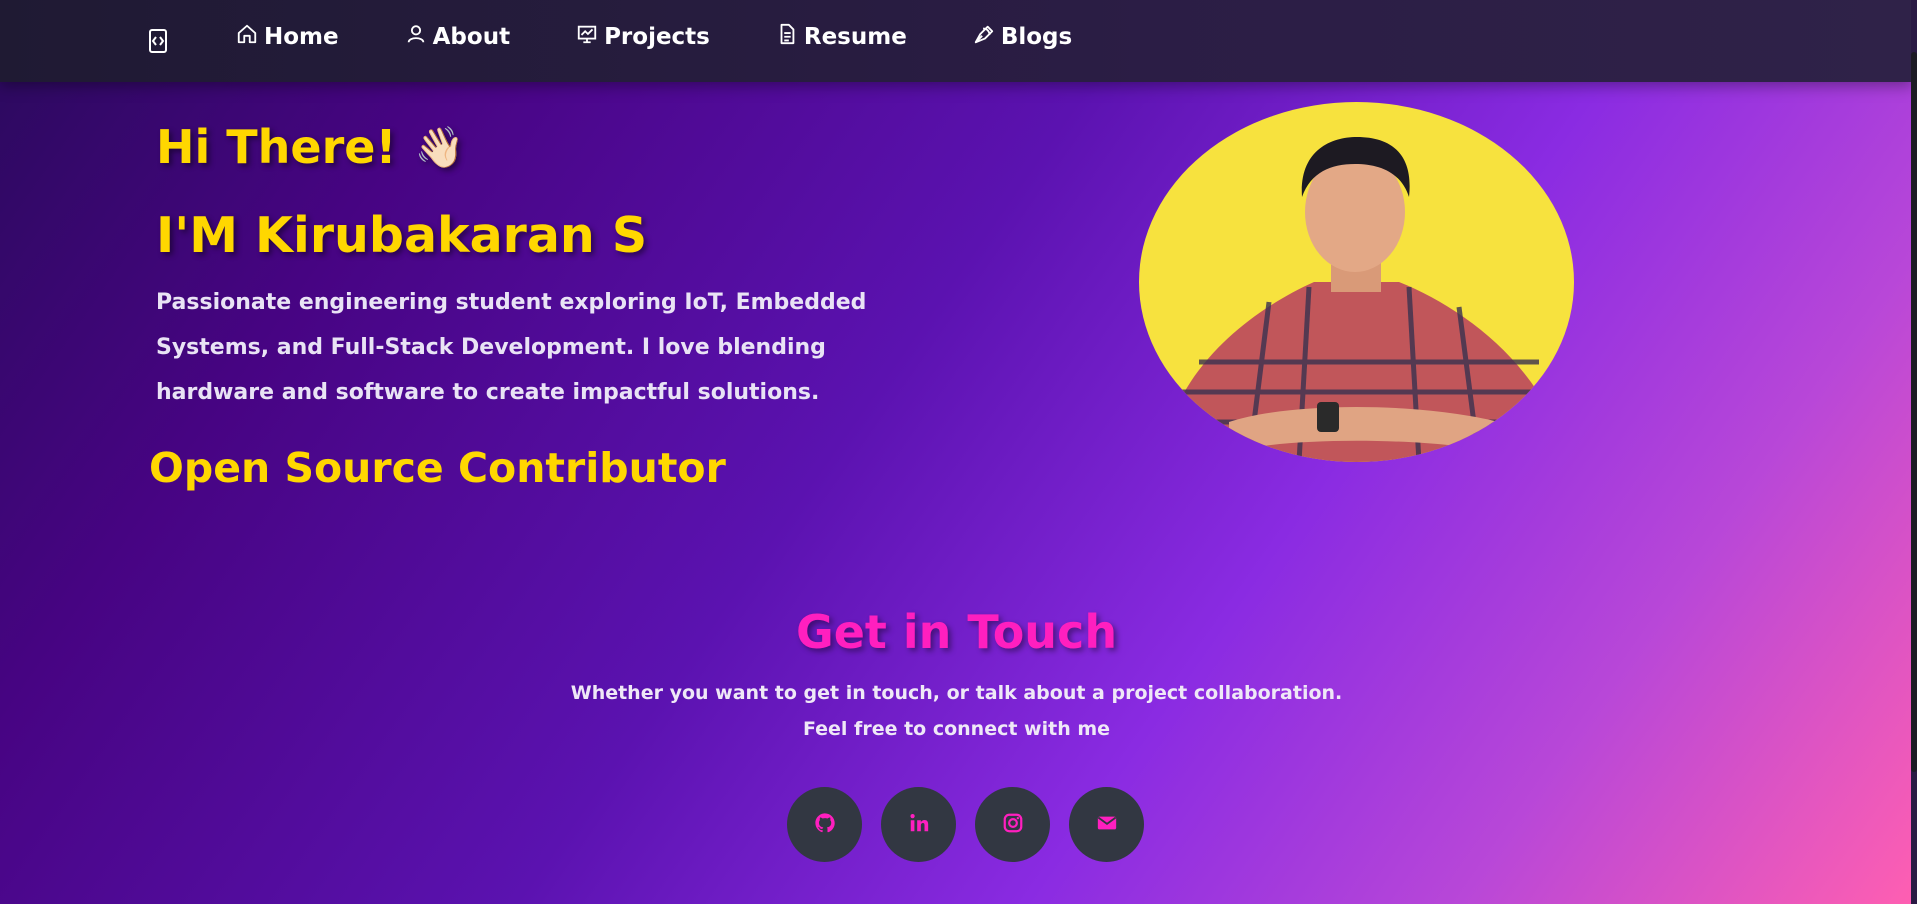  Describe the element at coordinates (439, 147) in the screenshot. I see `waving-hand-icon: 👋🏻` at that location.